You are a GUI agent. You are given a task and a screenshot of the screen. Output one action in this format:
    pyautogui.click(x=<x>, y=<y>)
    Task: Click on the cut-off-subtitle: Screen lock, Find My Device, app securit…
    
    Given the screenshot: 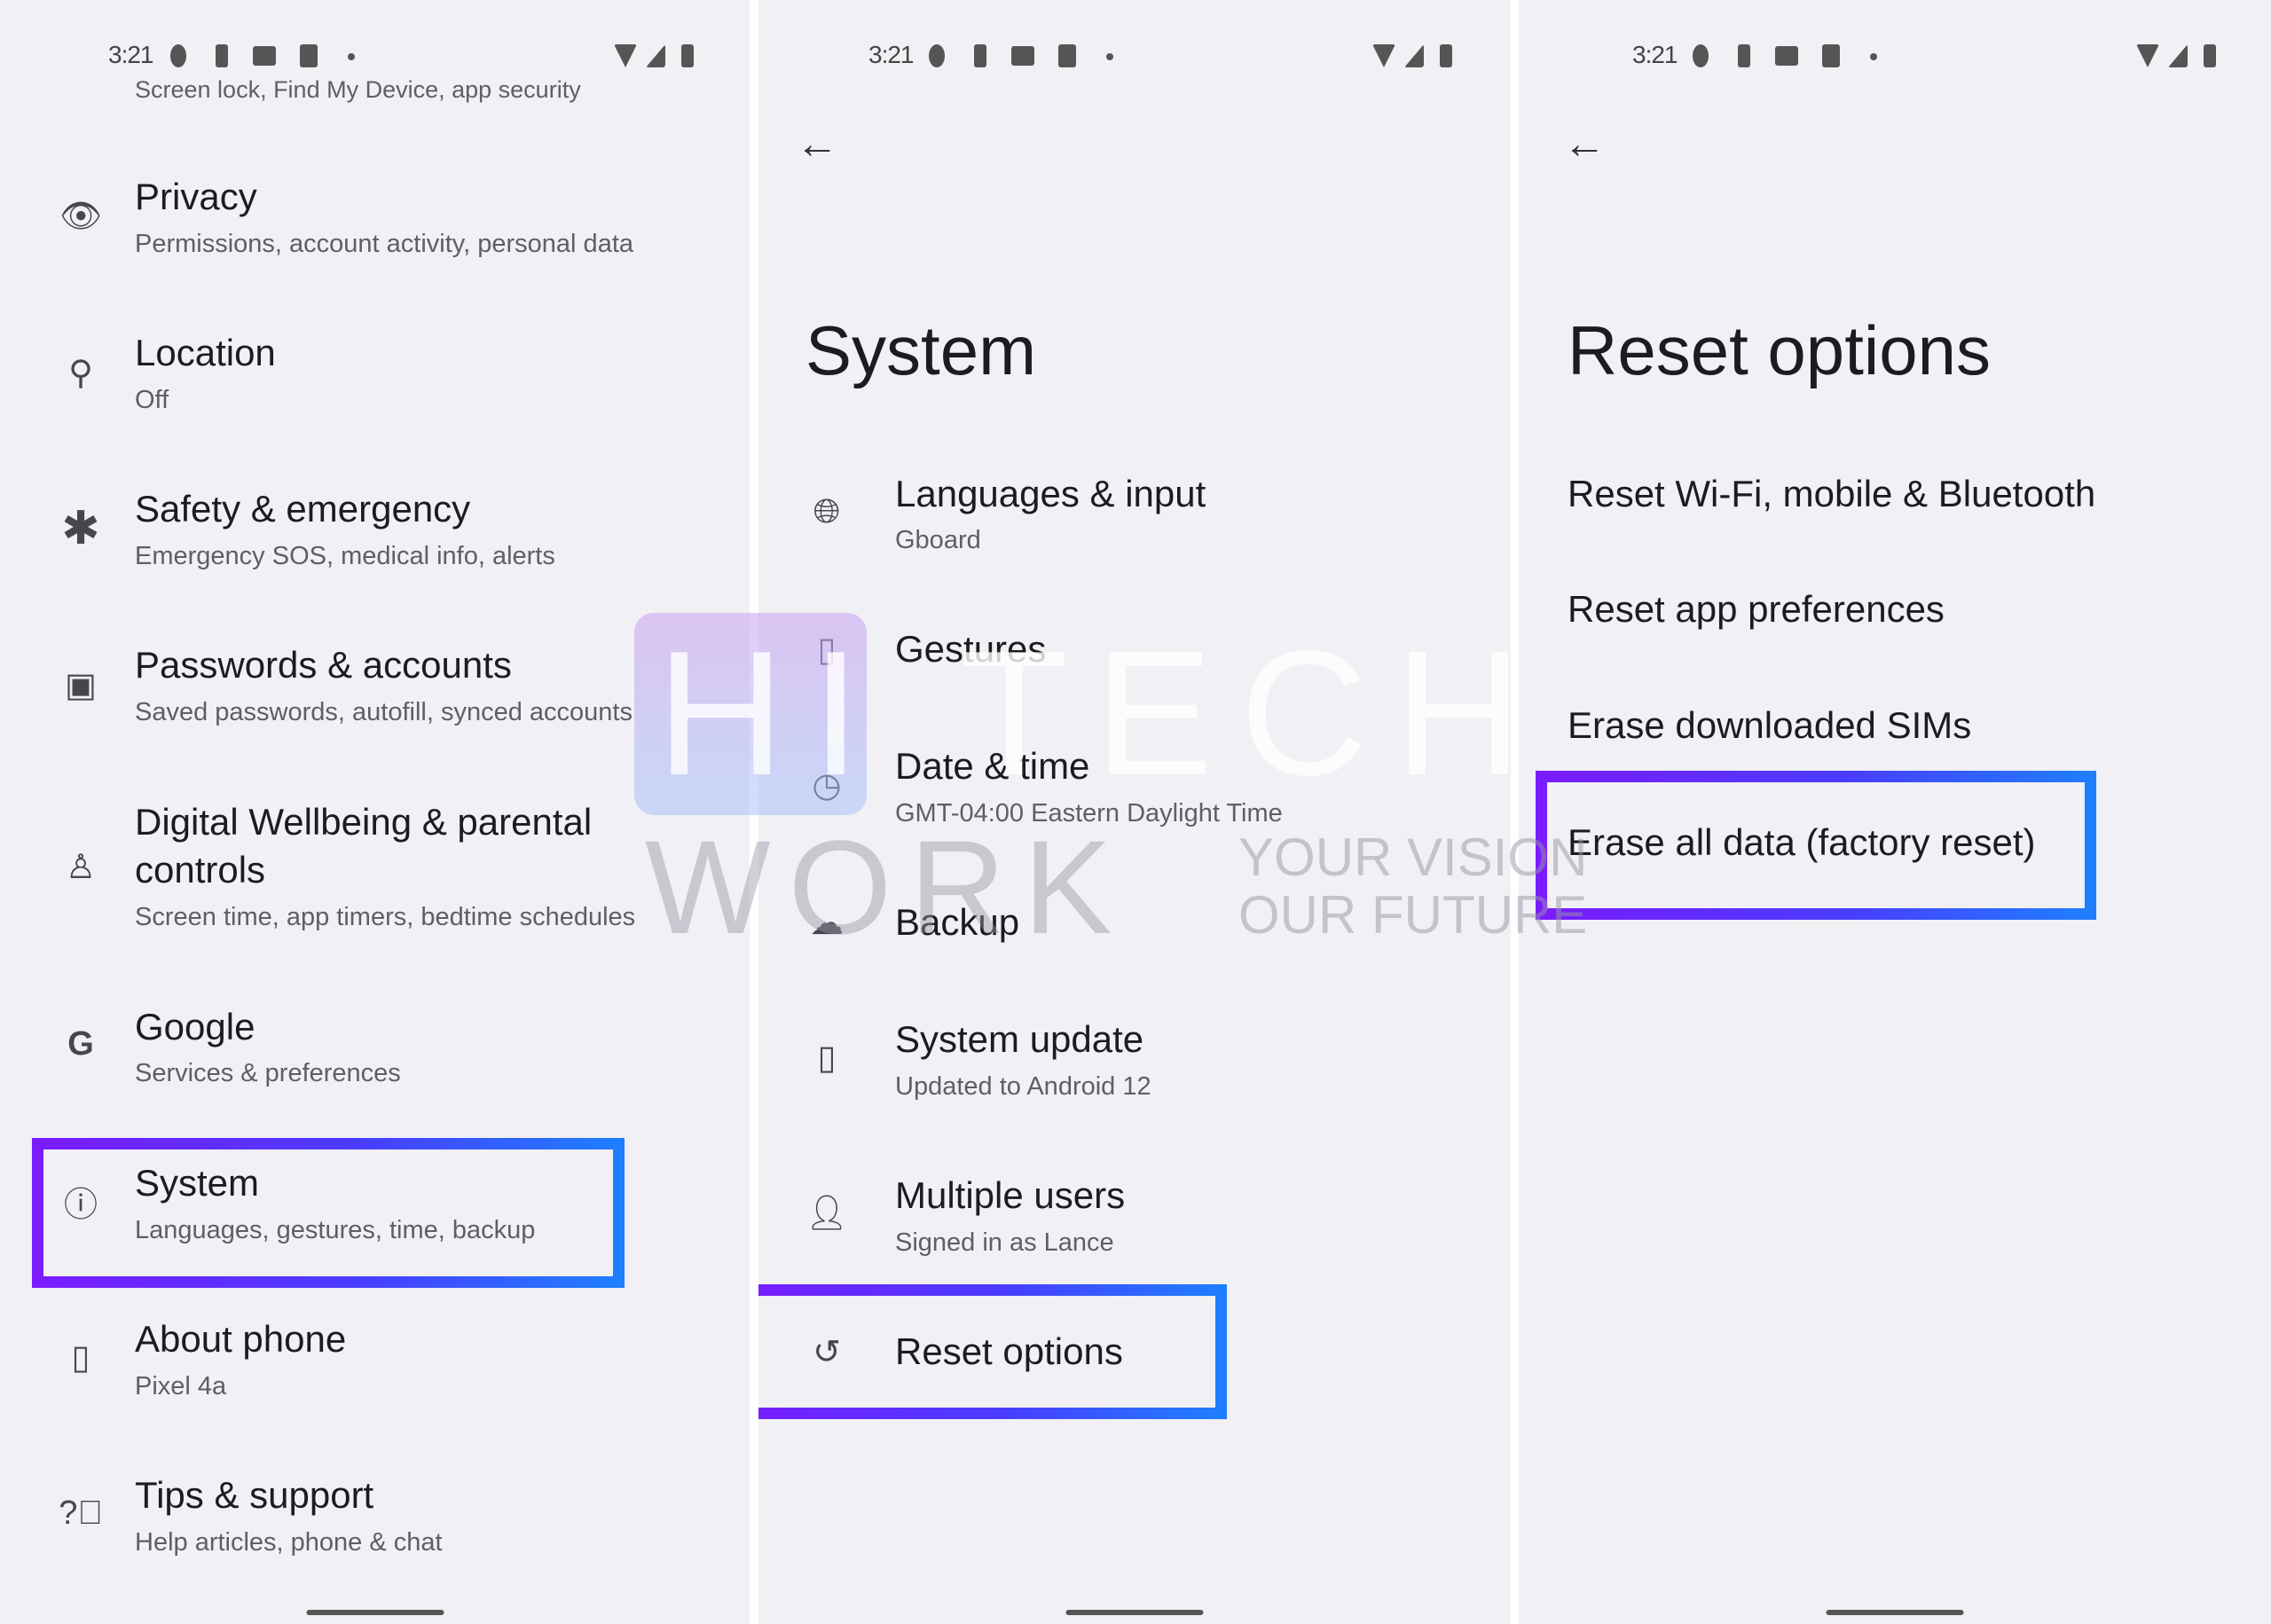 What is the action you would take?
    pyautogui.click(x=358, y=89)
    